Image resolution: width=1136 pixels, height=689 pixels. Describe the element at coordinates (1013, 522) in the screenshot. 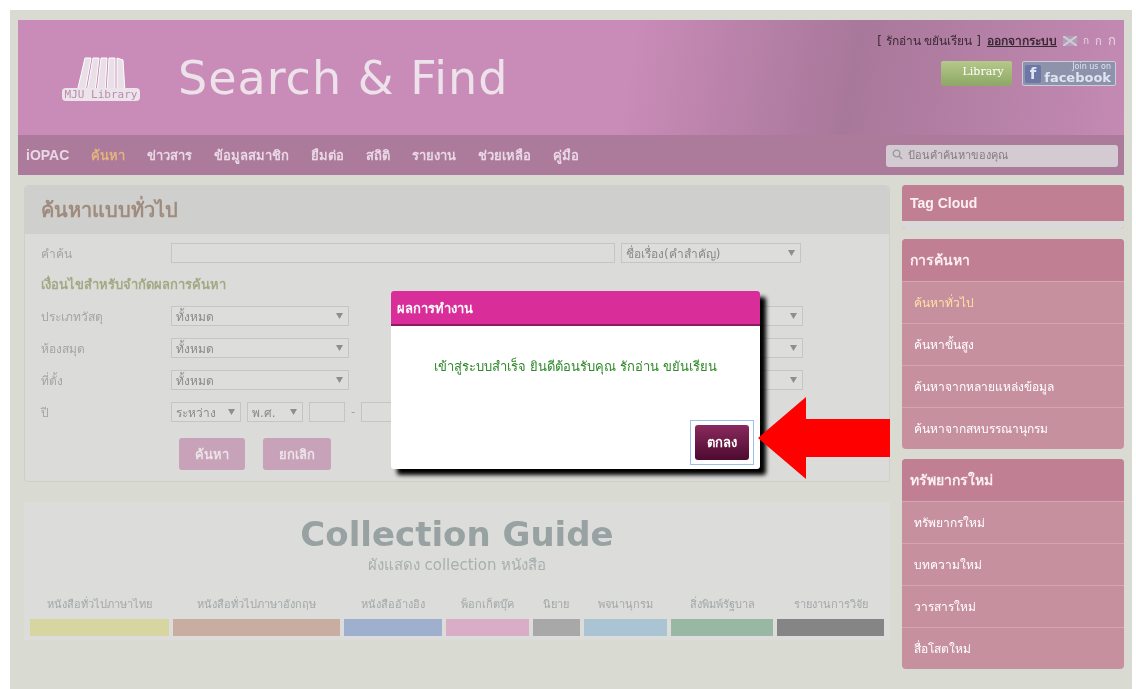

I see `sidebar-item: ทรัพยากรใหม่` at that location.